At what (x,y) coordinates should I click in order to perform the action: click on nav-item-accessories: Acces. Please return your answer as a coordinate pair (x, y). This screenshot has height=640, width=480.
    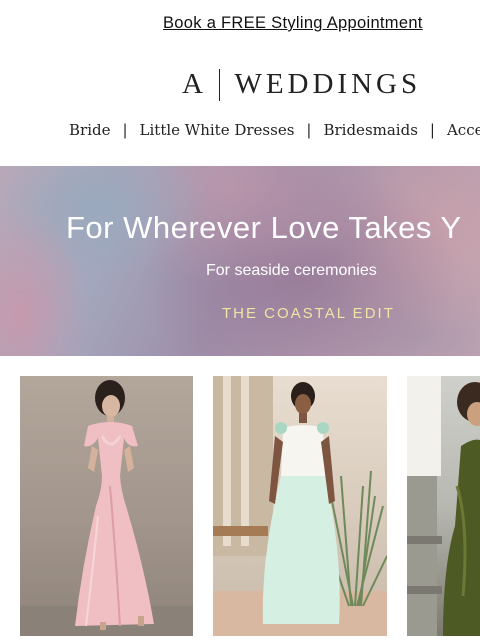
    Looking at the image, I should click on (463, 130).